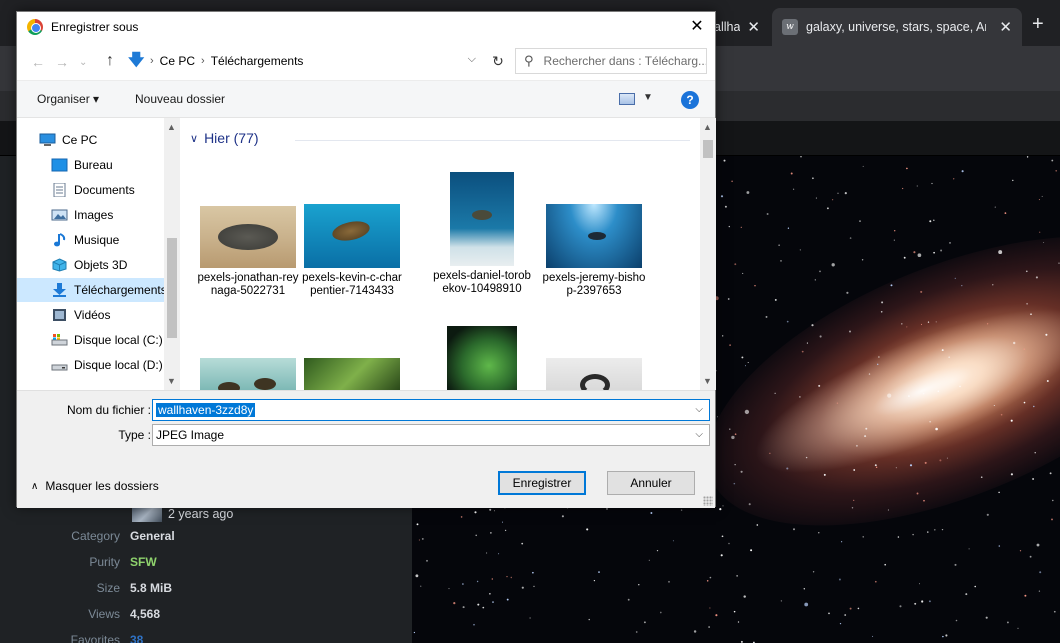 This screenshot has width=1060, height=643. Describe the element at coordinates (136, 638) in the screenshot. I see `property-value: 38` at that location.